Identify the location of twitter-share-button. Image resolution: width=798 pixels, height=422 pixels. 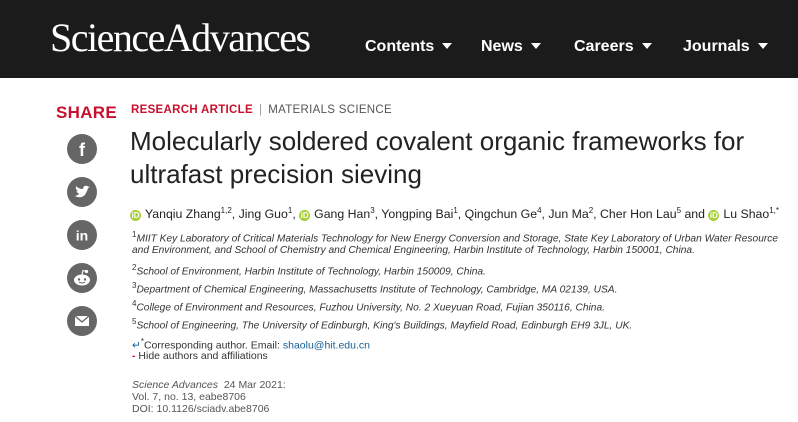
(82, 192).